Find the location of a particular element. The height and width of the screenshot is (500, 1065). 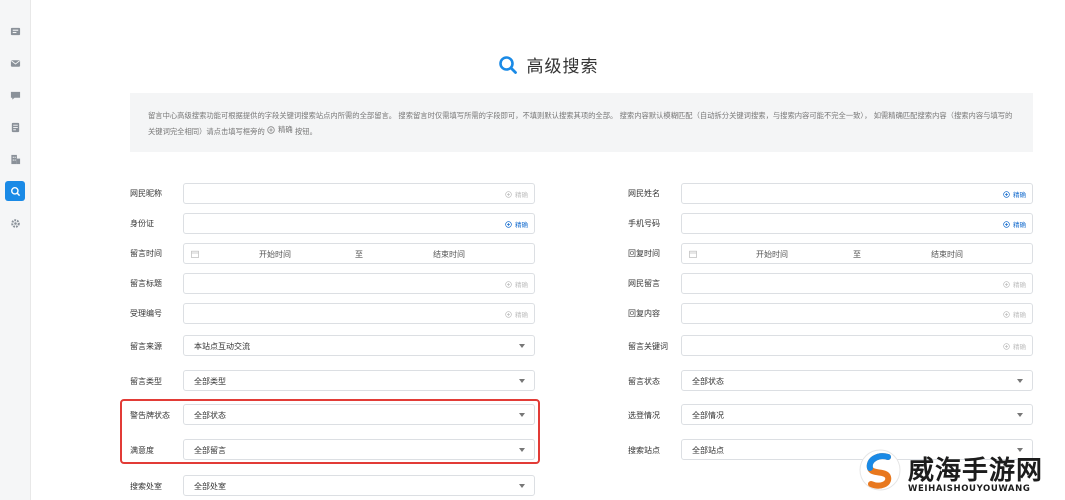

document-icon is located at coordinates (15, 127).